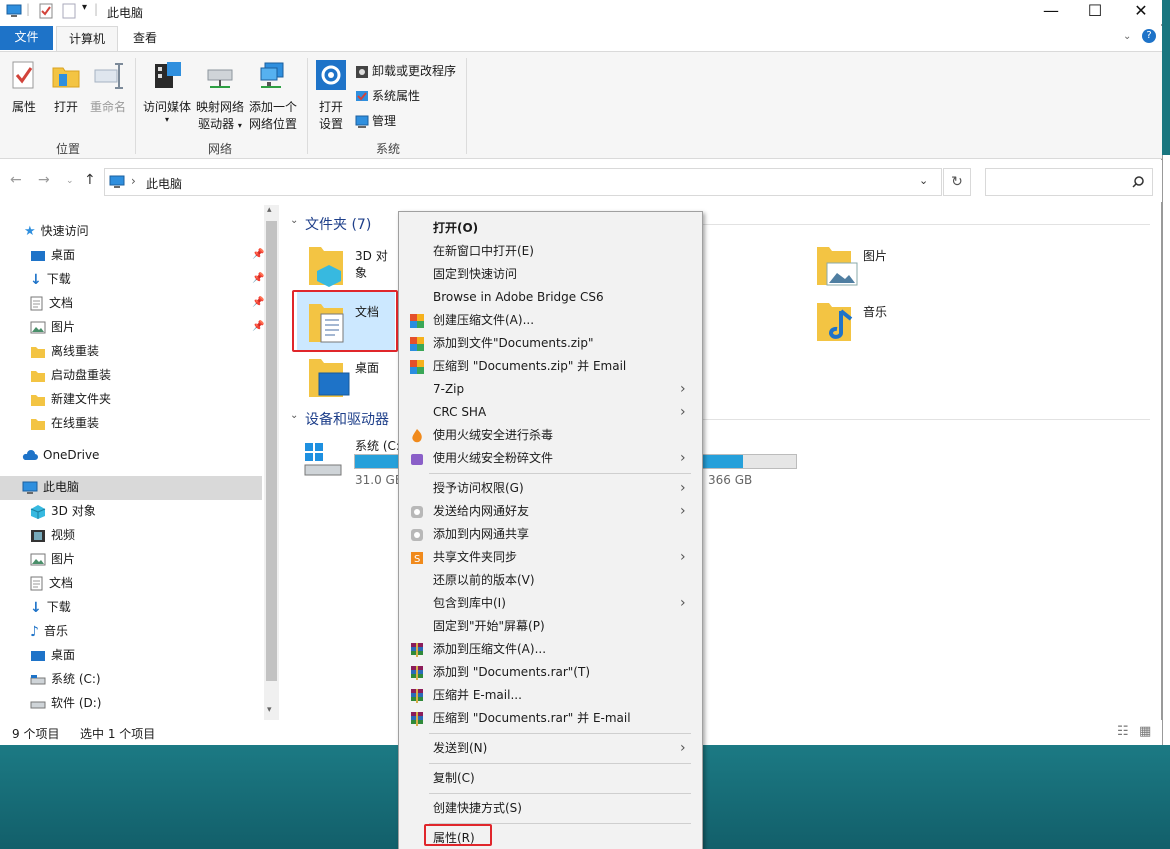 This screenshot has height=849, width=1170. Describe the element at coordinates (550, 748) in the screenshot. I see `menu-send-to: 发送到(N) ›` at that location.